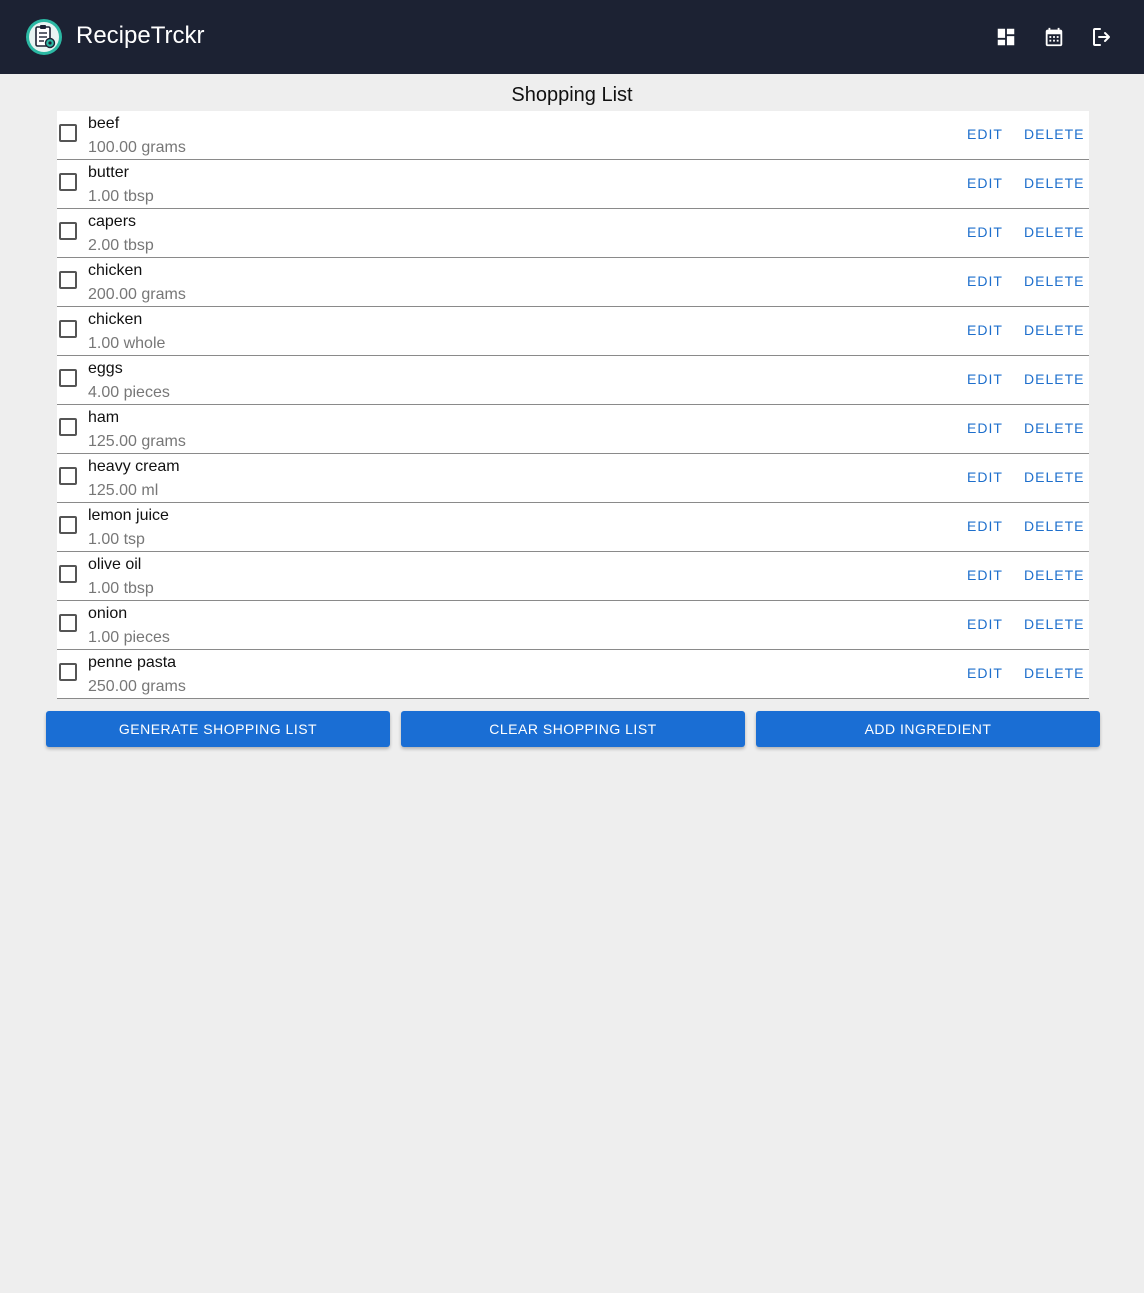  Describe the element at coordinates (137, 441) in the screenshot. I see `item-quantity: 125.00 grams` at that location.